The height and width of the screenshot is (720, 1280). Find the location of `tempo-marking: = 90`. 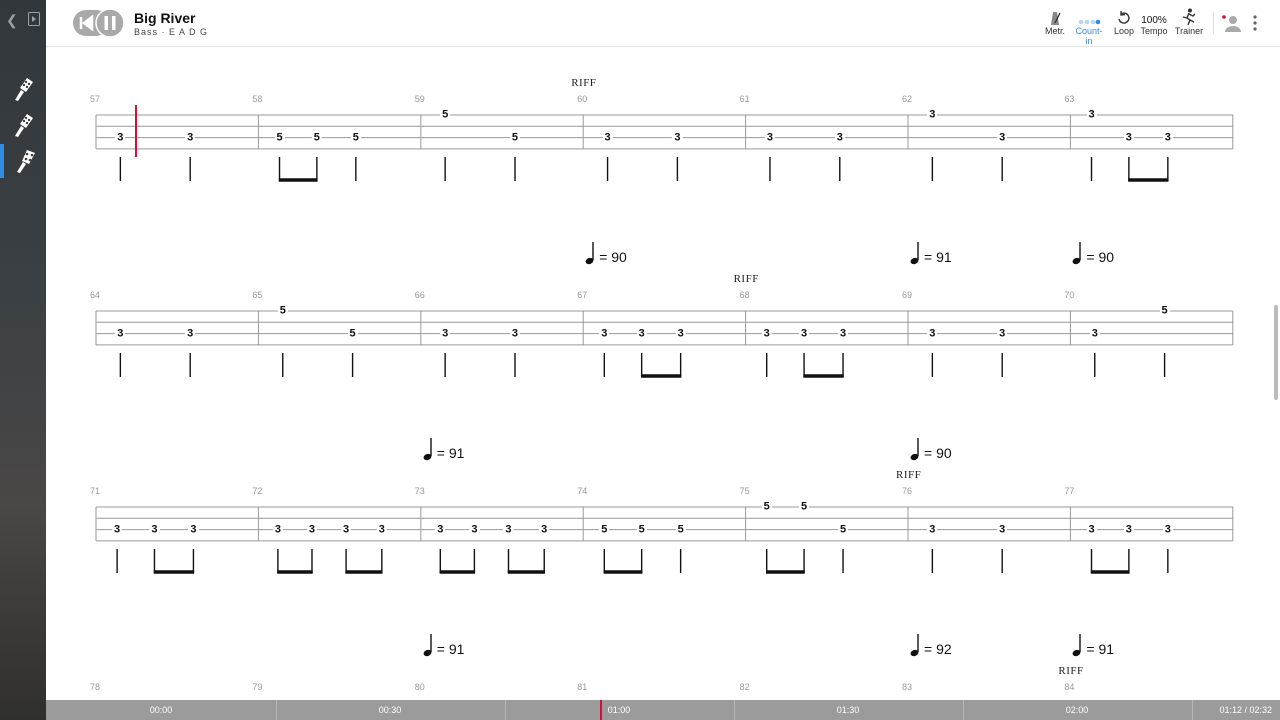

tempo-marking: = 90 is located at coordinates (1093, 253).